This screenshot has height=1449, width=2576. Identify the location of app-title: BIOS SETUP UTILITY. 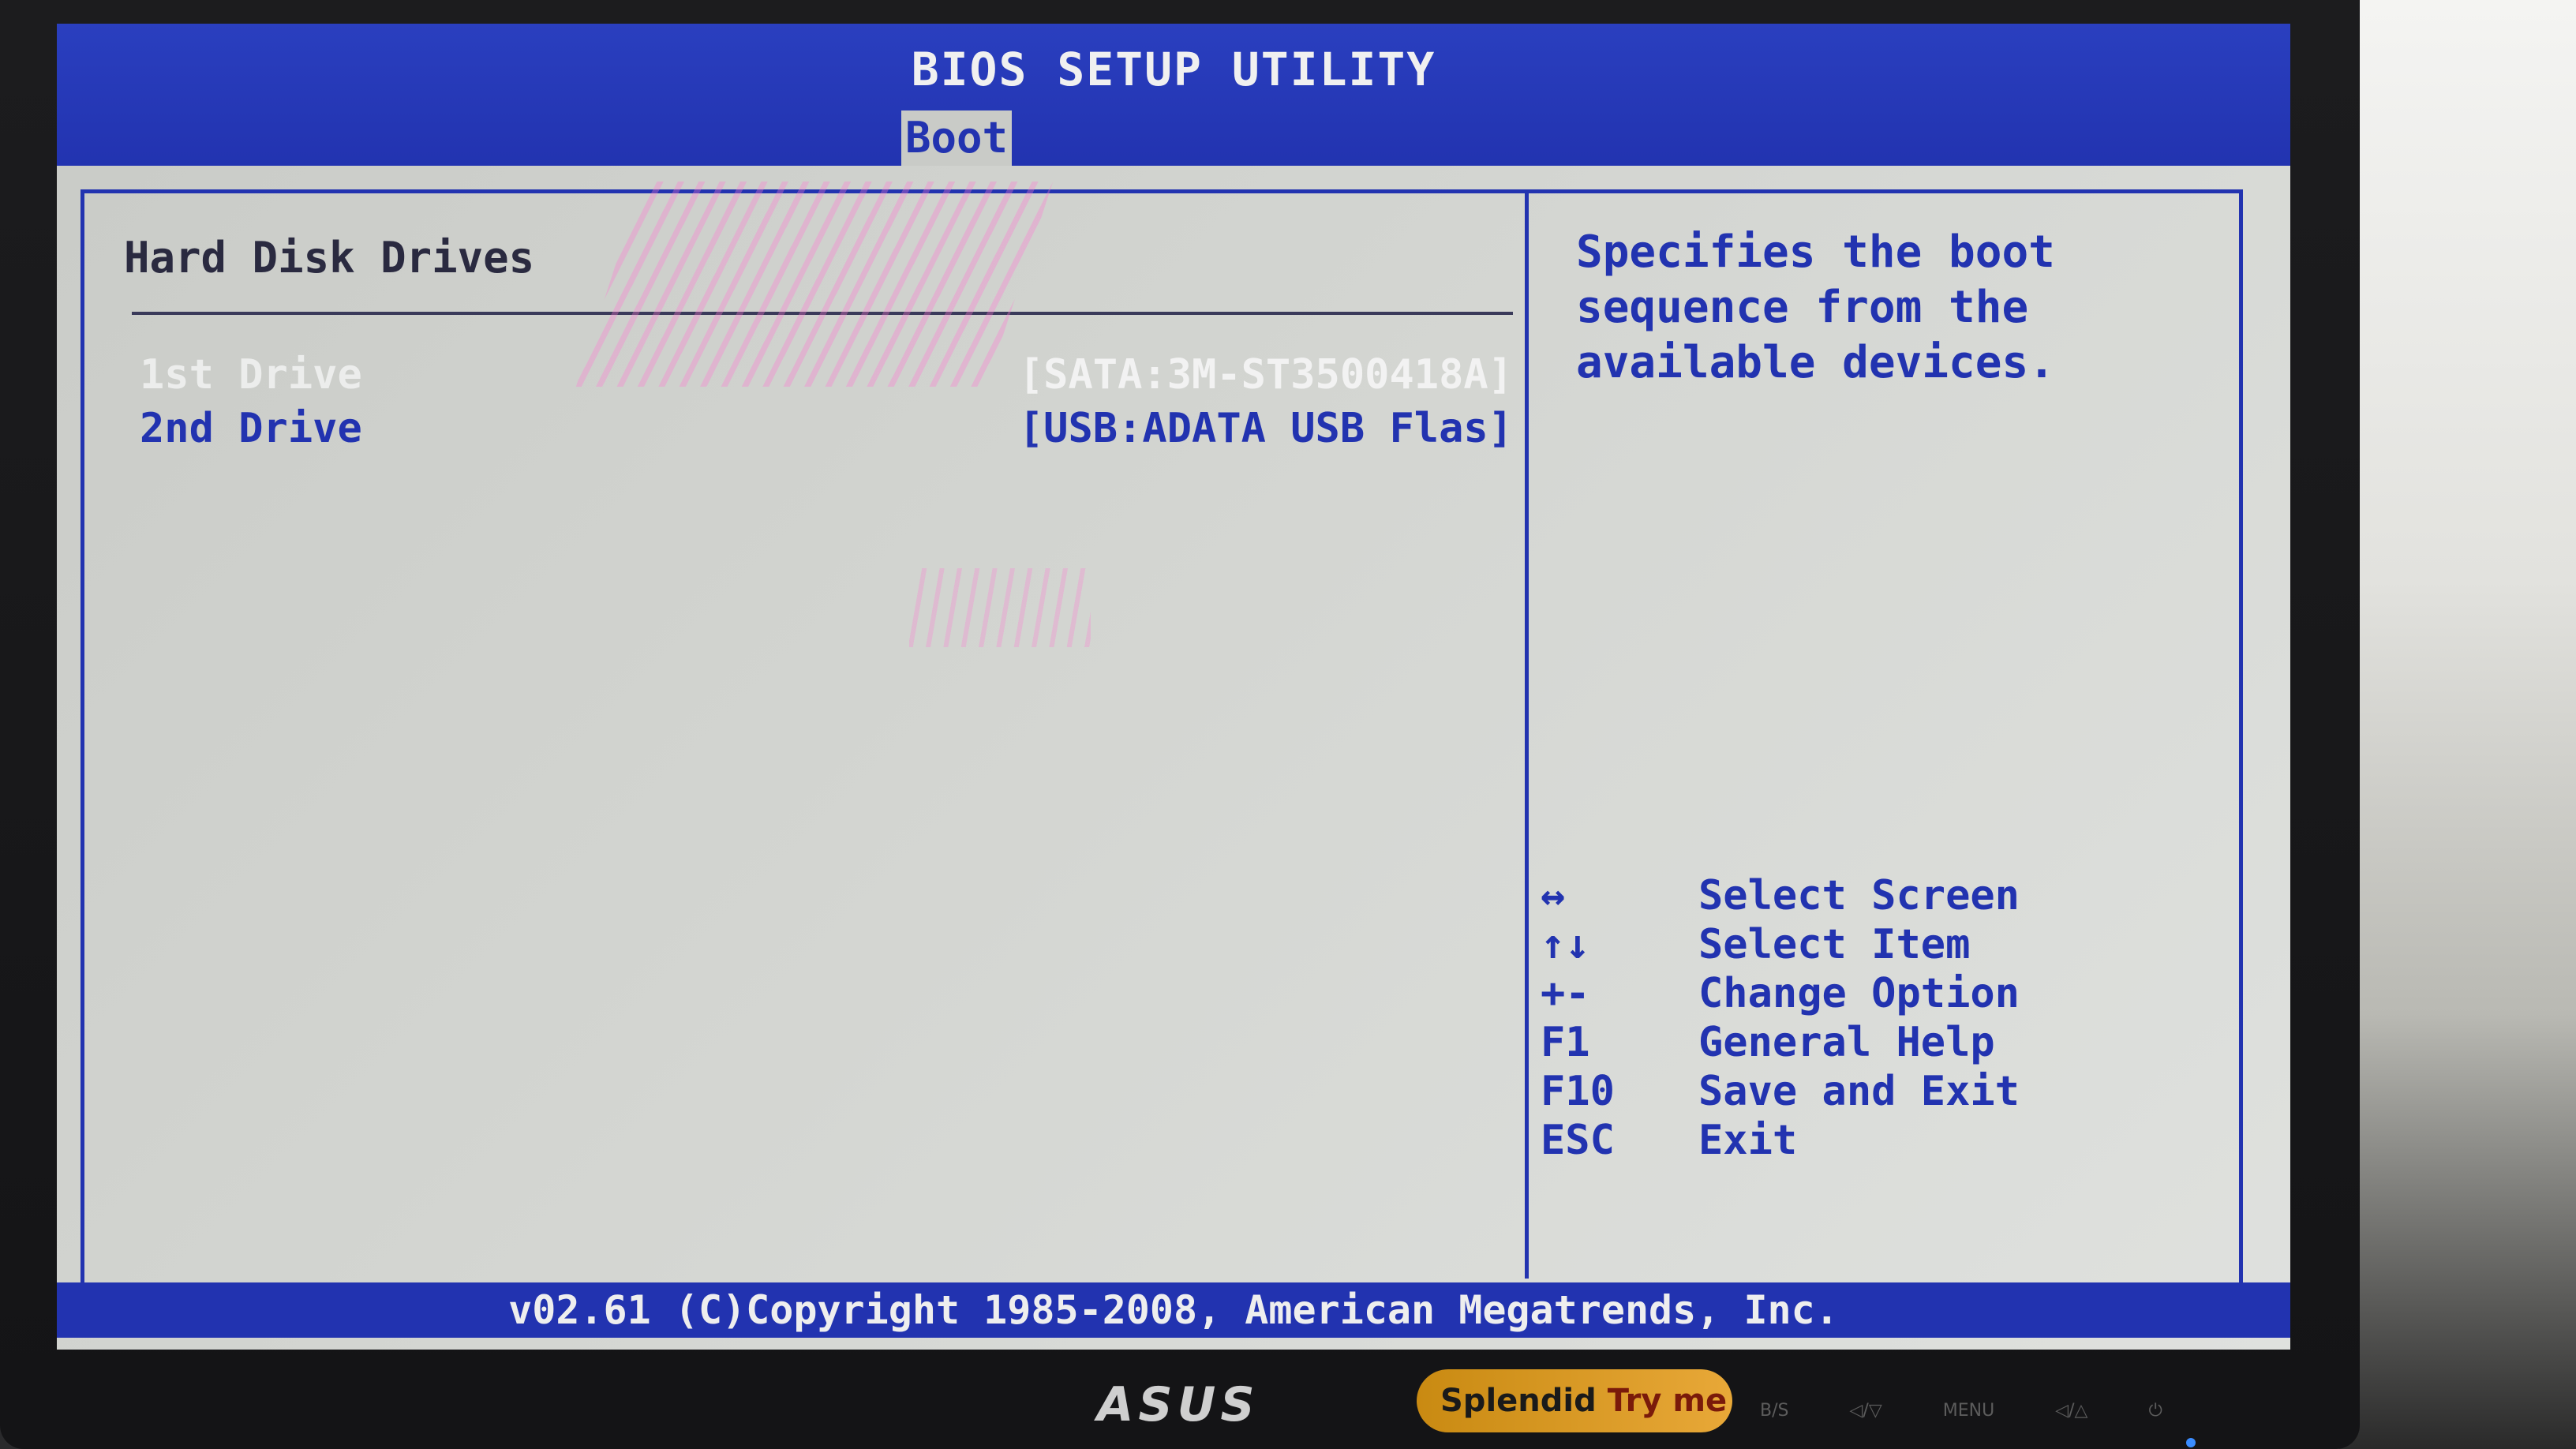
(1173, 69).